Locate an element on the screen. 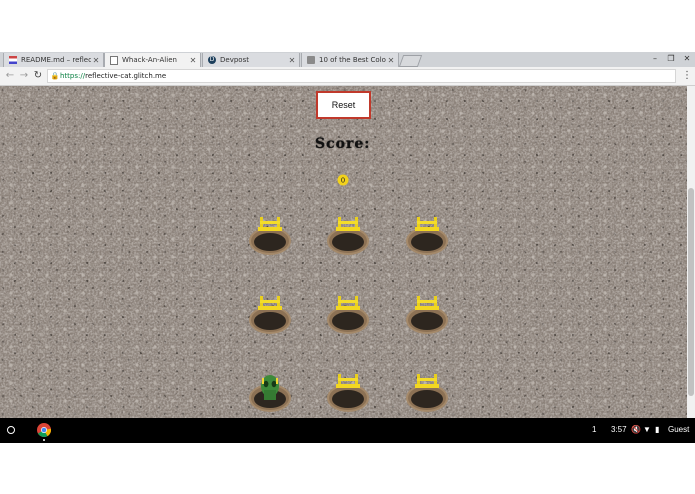 This screenshot has height=494, width=695. tab-label: 10 of the Best Colors to is located at coordinates (352, 60).